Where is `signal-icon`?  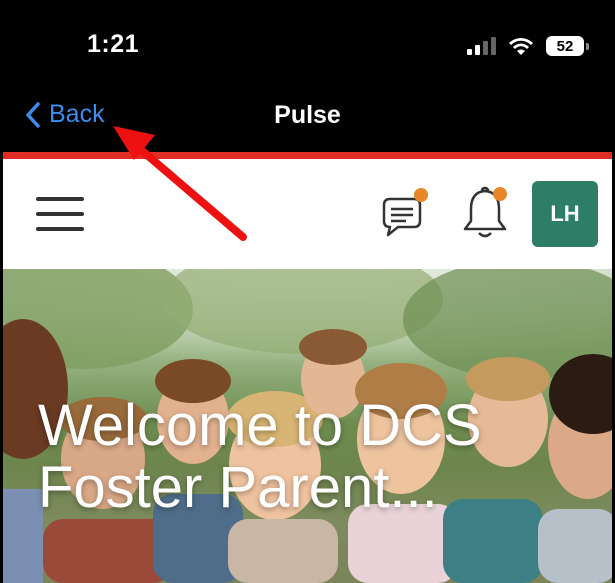
signal-icon is located at coordinates (481, 46).